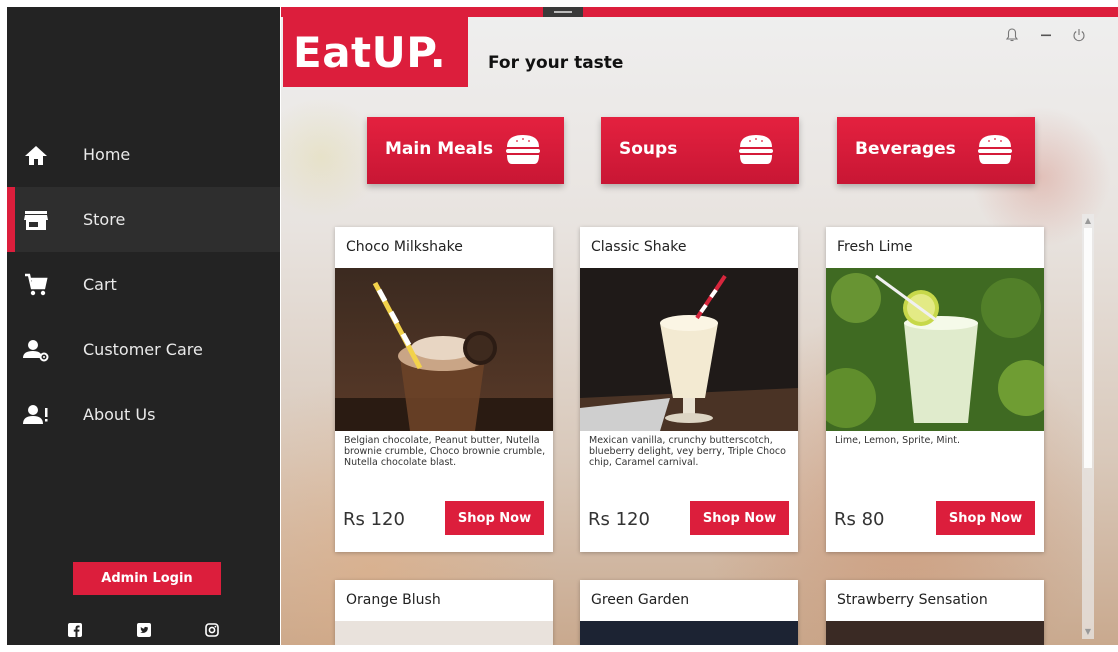 The height and width of the screenshot is (652, 1118). What do you see at coordinates (1079, 35) in the screenshot?
I see `power-icon` at bounding box center [1079, 35].